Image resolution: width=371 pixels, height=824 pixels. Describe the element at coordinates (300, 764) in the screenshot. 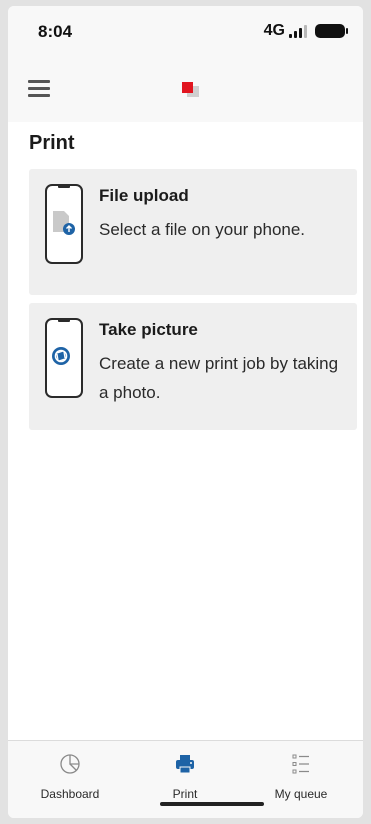

I see `list-icon` at that location.